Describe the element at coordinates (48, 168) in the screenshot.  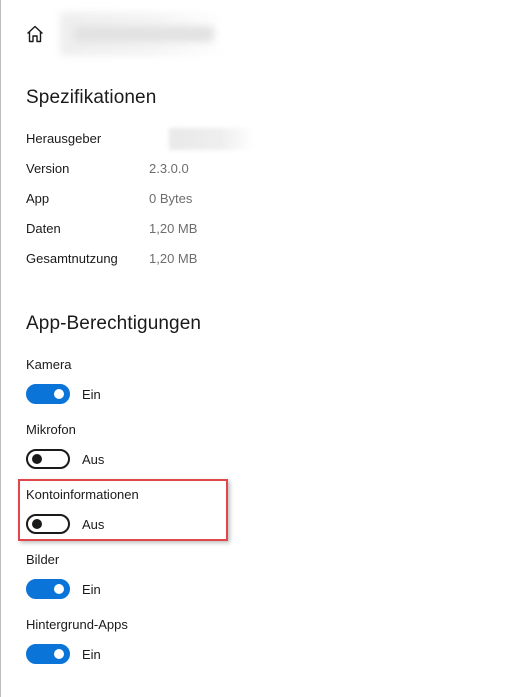
I see `spec-label: Version` at that location.